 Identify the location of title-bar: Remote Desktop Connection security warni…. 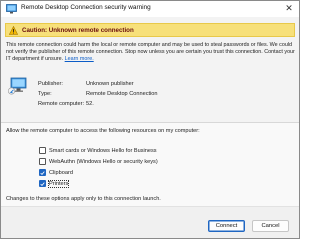
(150, 9).